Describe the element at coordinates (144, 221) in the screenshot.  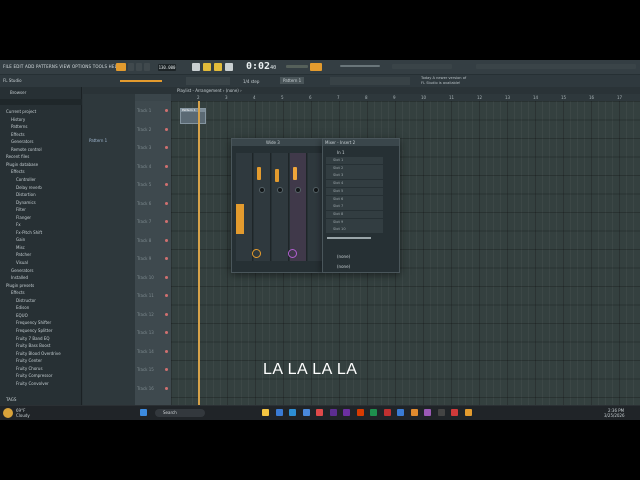
I see `track-label: Track 7` at that location.